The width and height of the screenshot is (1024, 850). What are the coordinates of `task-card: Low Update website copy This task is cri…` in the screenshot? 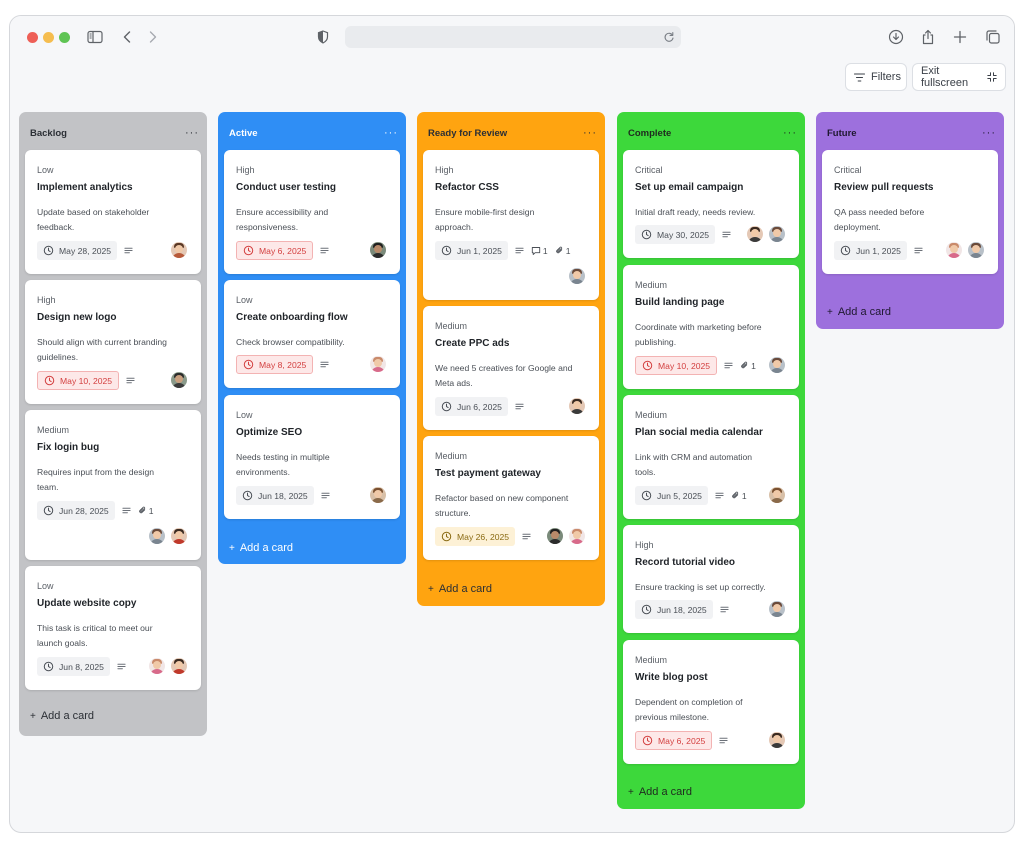 It's located at (113, 628).